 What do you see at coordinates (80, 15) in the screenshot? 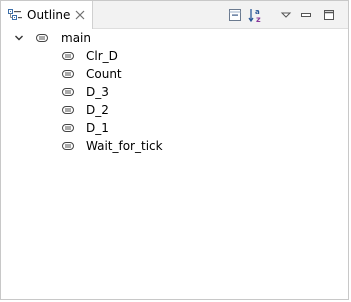
I see `close-icon` at bounding box center [80, 15].